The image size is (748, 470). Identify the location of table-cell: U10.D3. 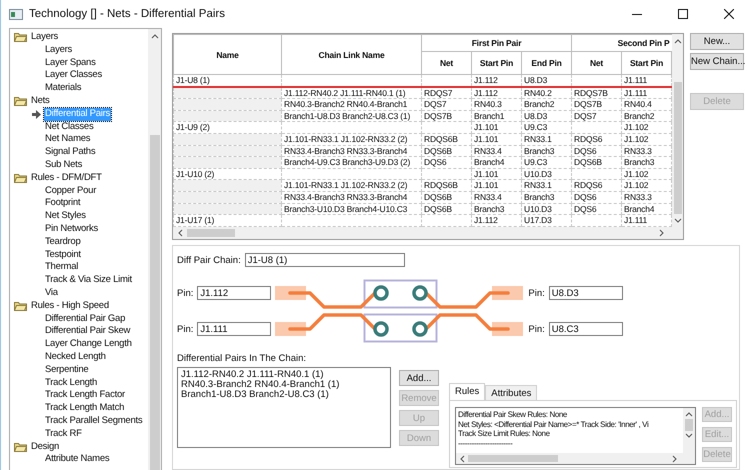
(547, 209).